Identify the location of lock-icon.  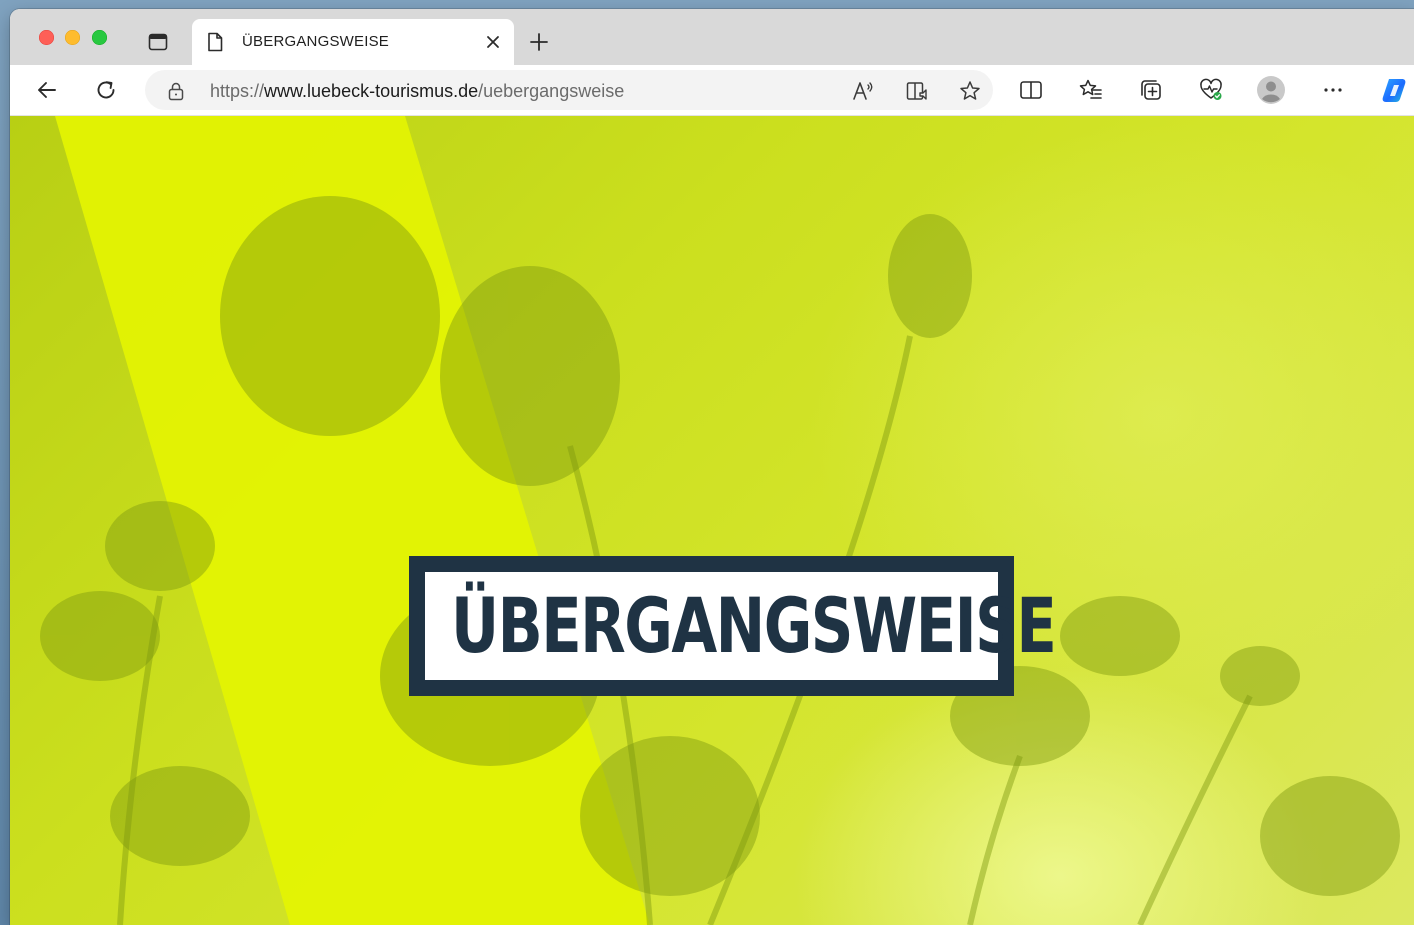
(176, 91).